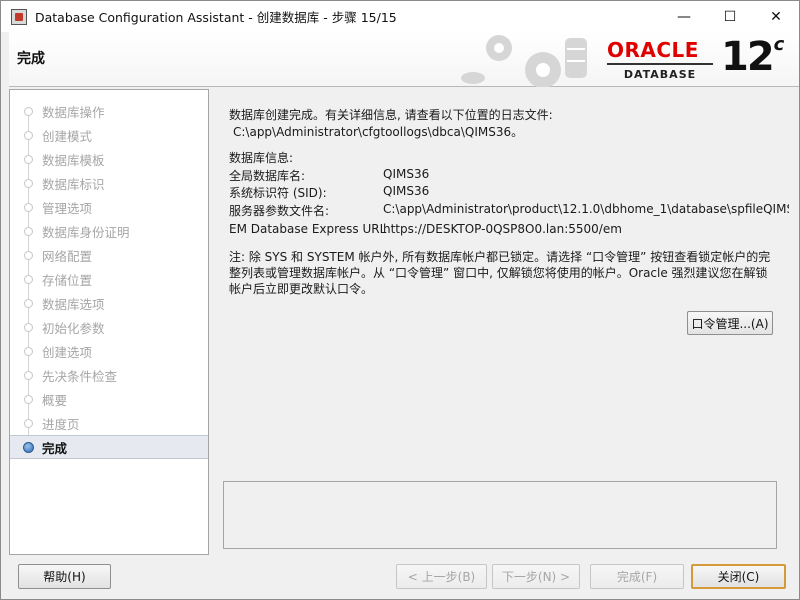  Describe the element at coordinates (660, 64) in the screenshot. I see `logo-divider` at that location.